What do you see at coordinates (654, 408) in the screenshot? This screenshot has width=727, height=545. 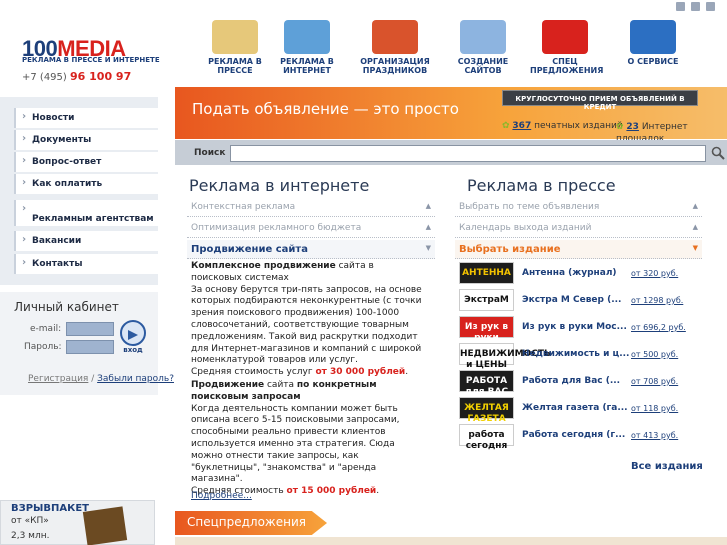 I see `publication-price: от 118 руб.` at bounding box center [654, 408].